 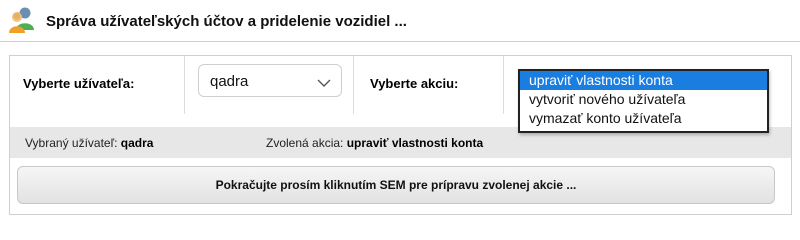 What do you see at coordinates (270, 80) in the screenshot?
I see `user-select: qadra` at bounding box center [270, 80].